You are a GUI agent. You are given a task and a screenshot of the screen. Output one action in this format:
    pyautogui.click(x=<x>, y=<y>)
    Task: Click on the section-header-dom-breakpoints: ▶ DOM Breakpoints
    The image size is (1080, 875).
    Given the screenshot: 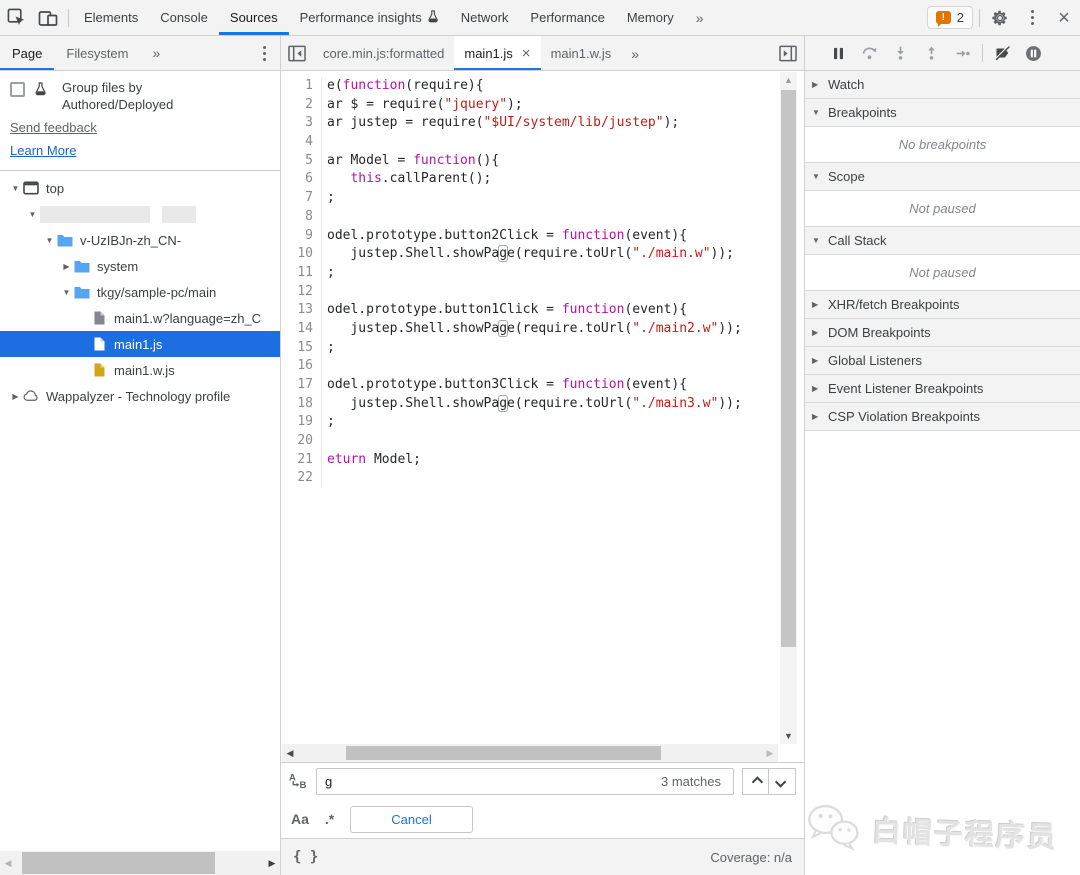 What is the action you would take?
    pyautogui.click(x=942, y=333)
    